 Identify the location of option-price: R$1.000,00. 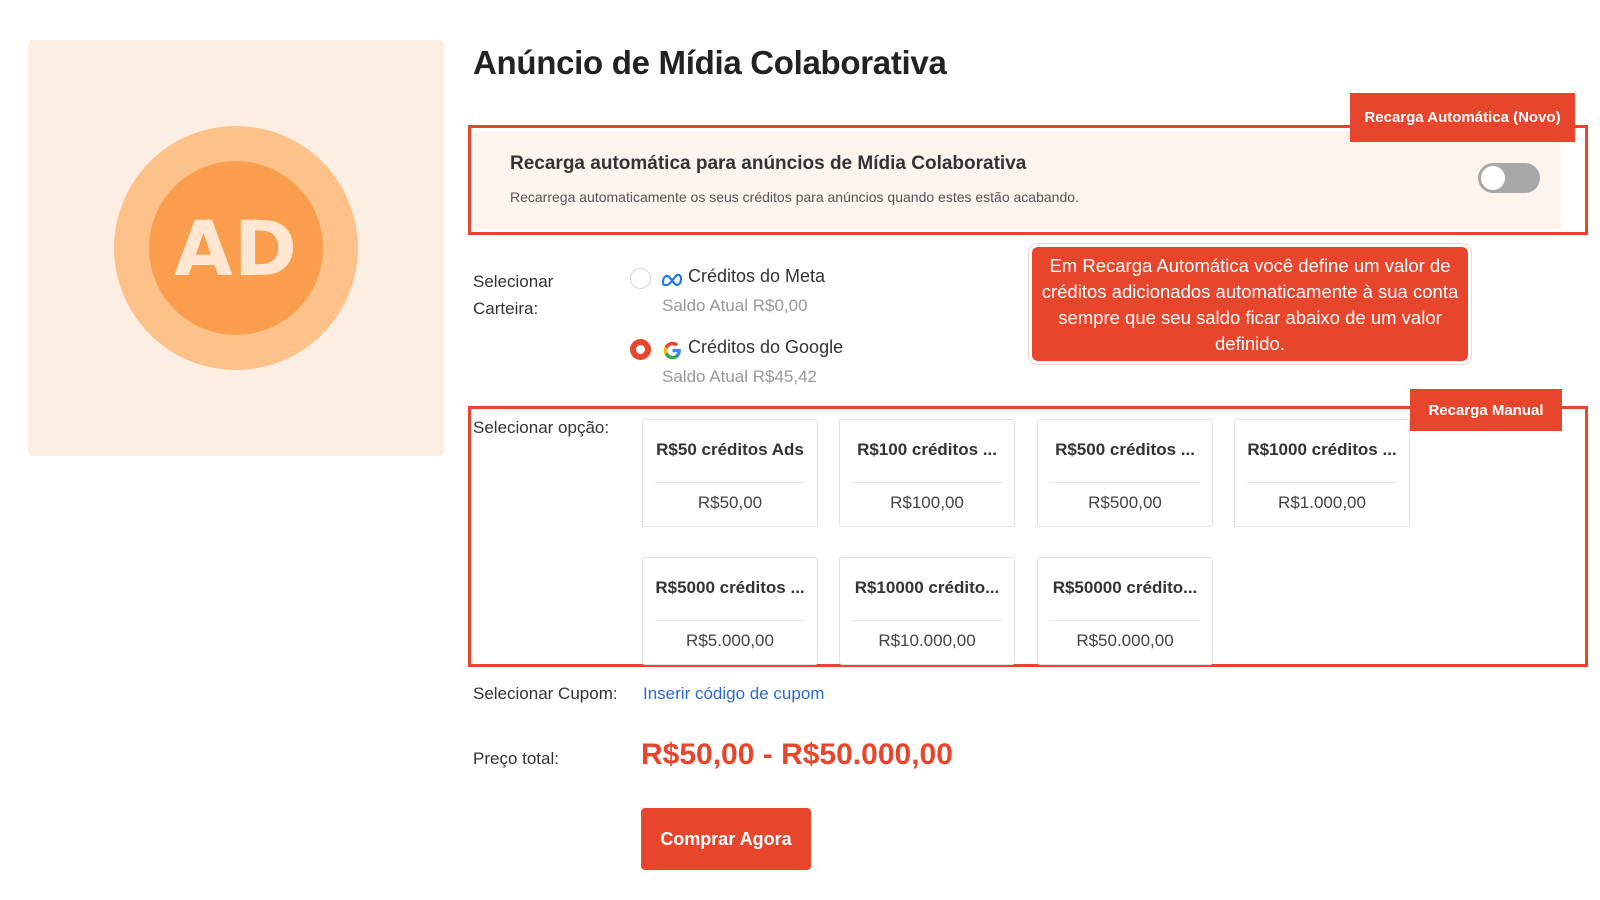
(1322, 502).